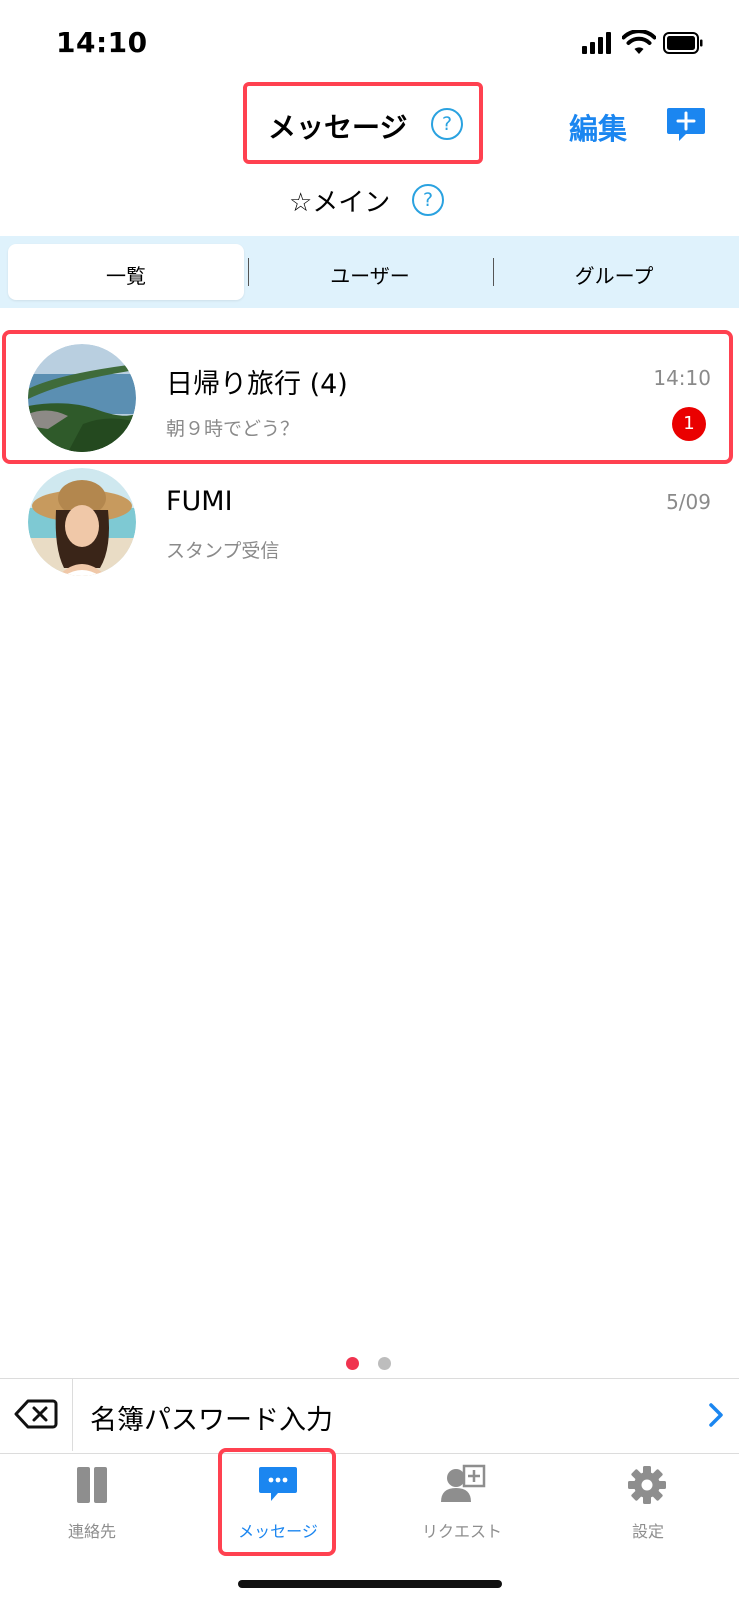 The image size is (739, 1600). Describe the element at coordinates (428, 200) in the screenshot. I see `folder-help-icon: ?` at that location.